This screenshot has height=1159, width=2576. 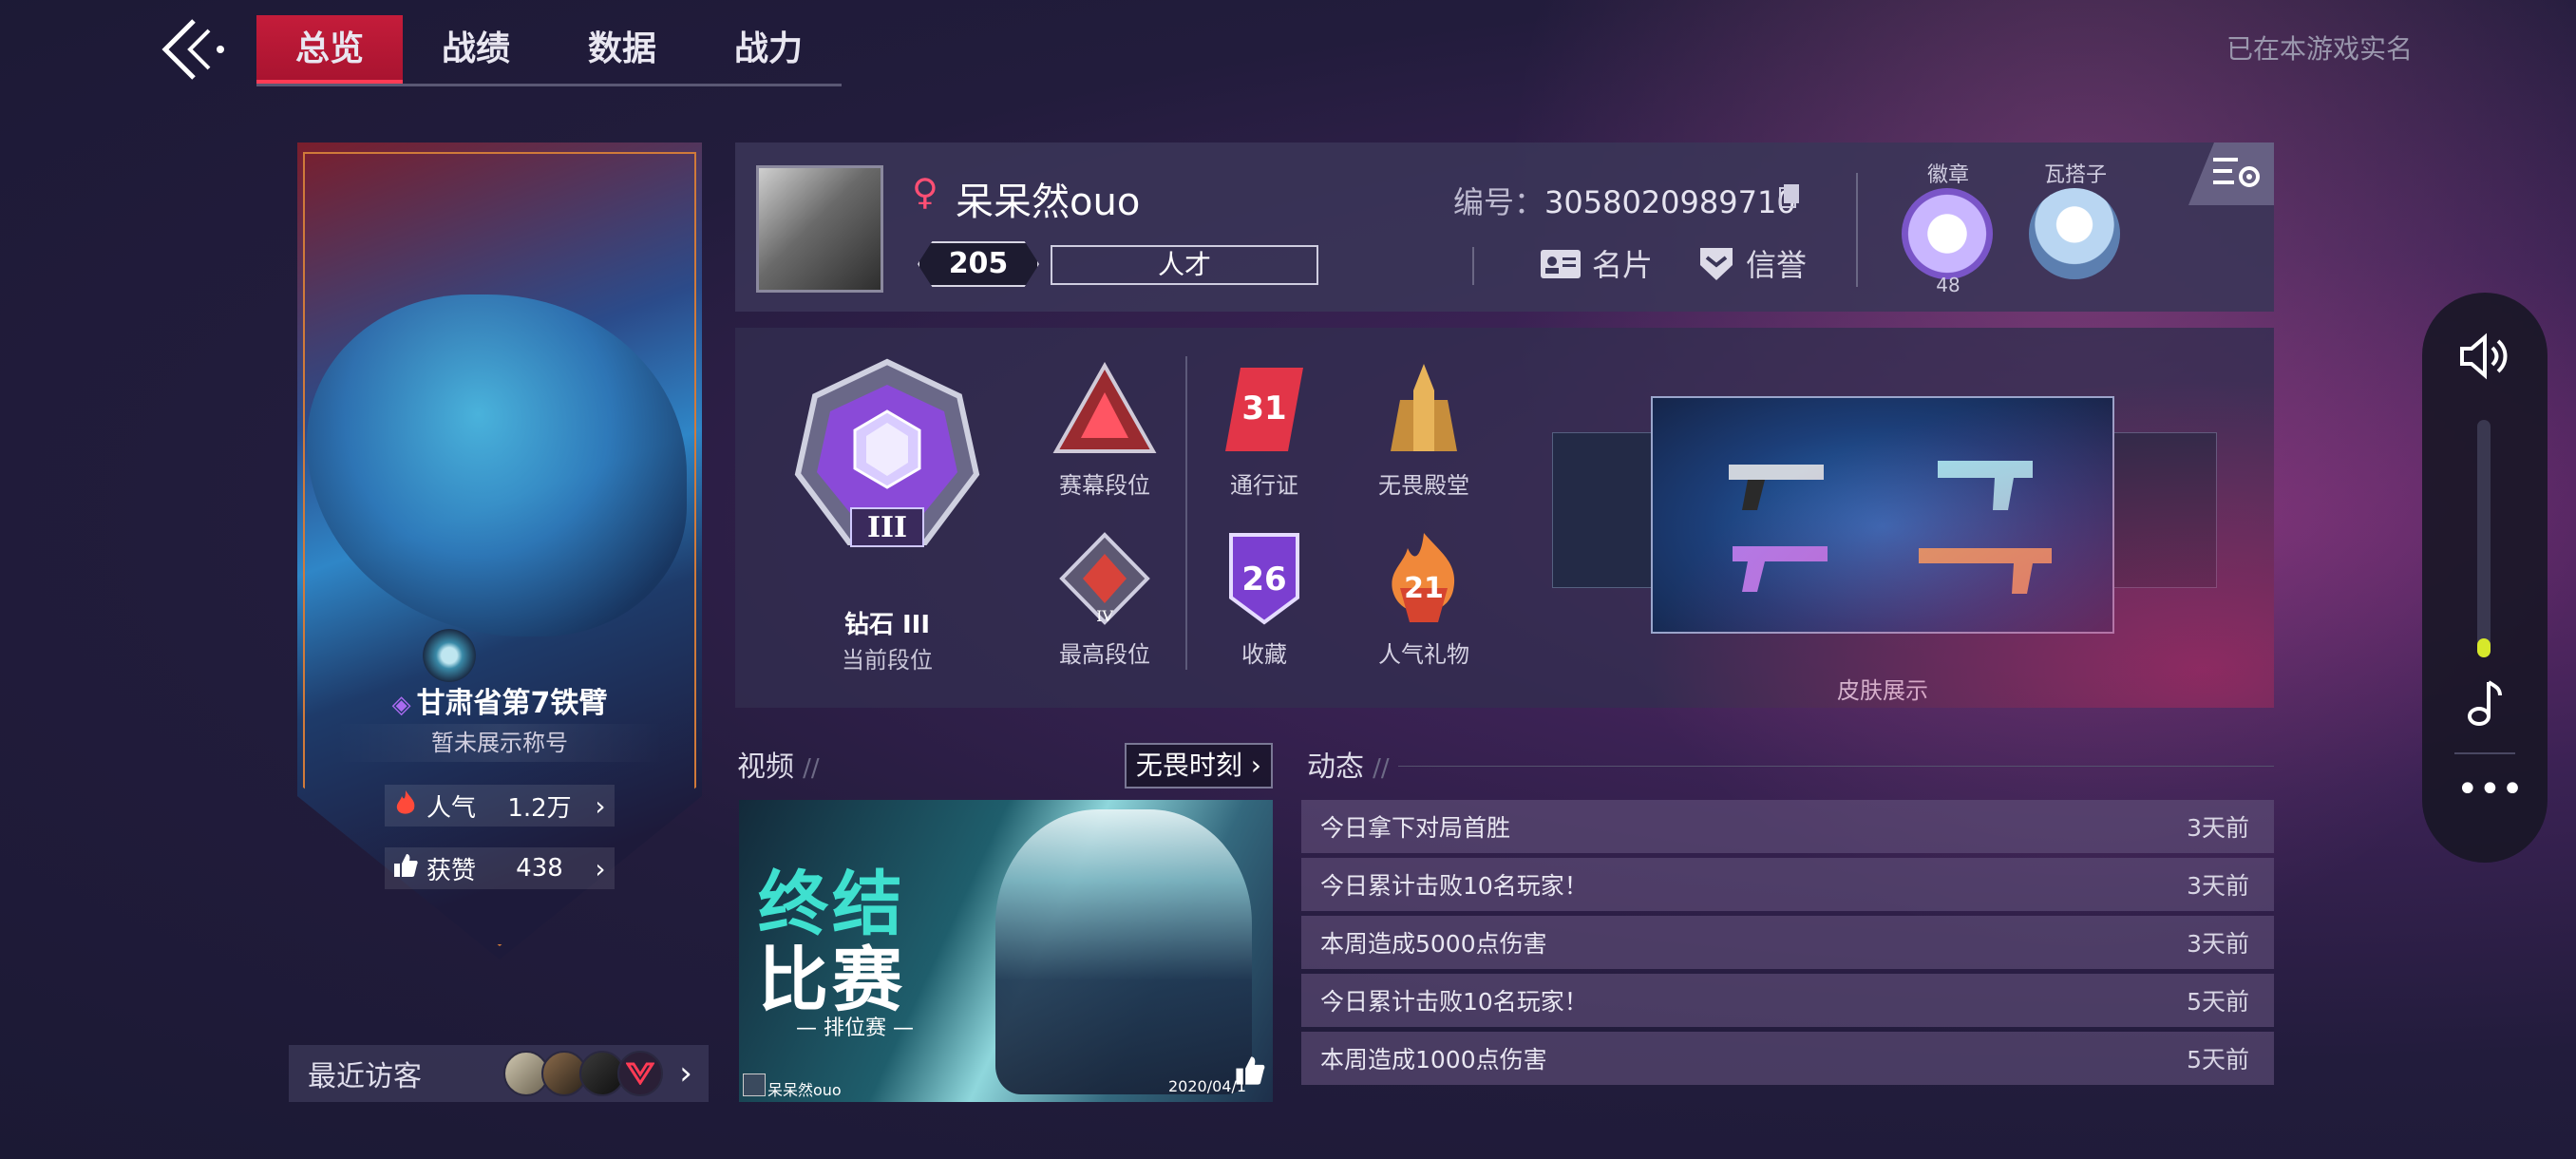 I want to click on highest-rank-item: IV 最高段位, so click(x=1104, y=600).